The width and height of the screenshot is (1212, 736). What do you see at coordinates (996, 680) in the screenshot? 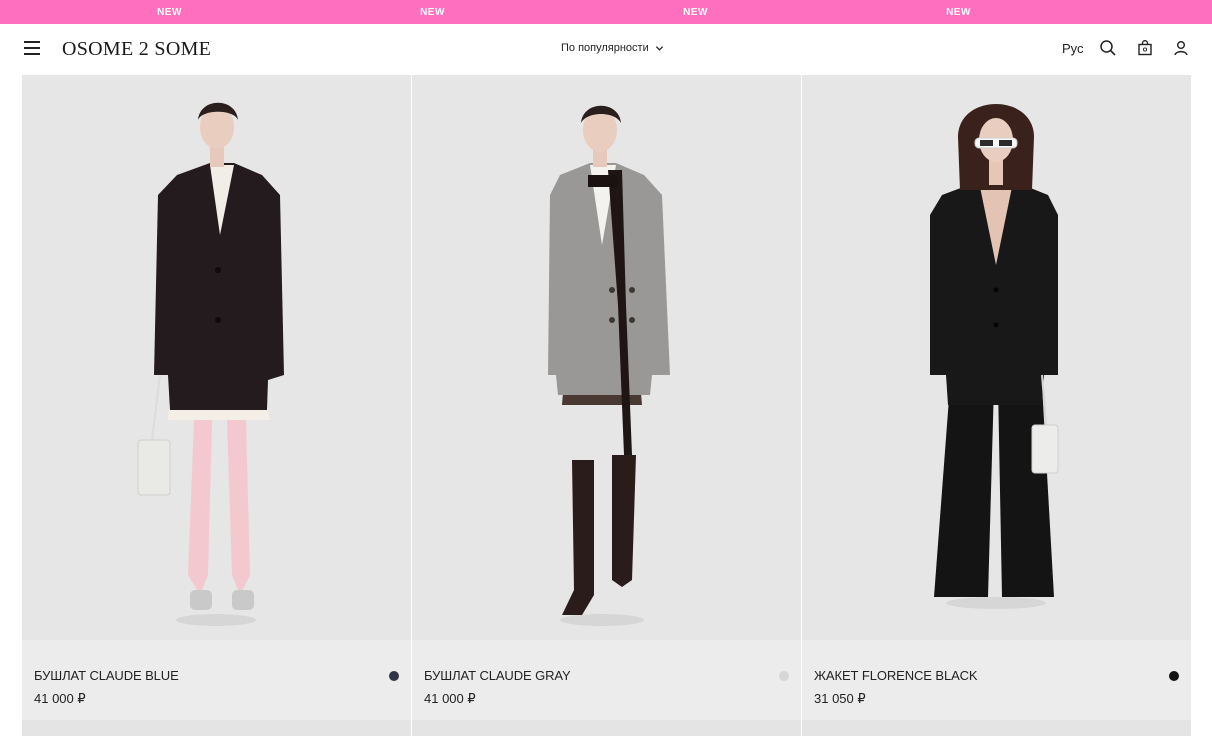
I see `product-info: ЖАКЕТ FLORENCE BLACK 31 050 ₽` at bounding box center [996, 680].